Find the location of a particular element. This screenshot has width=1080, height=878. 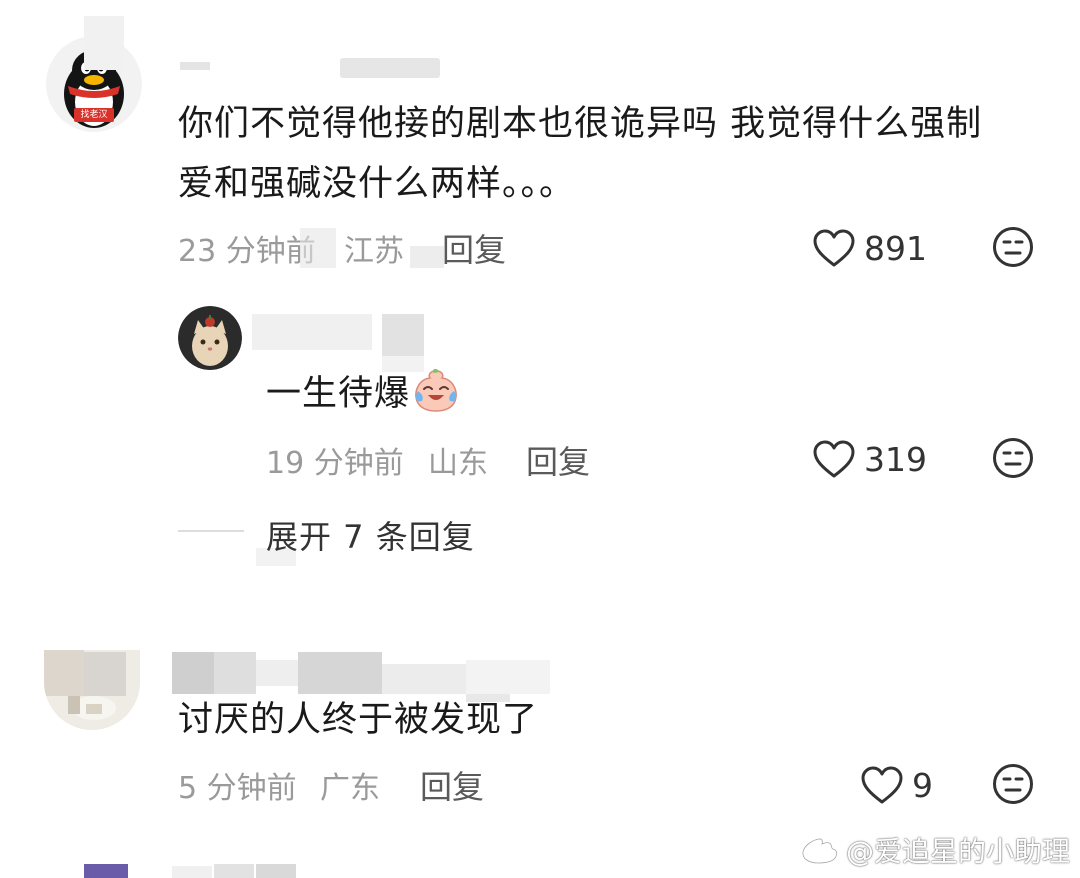

avatar-badge: 找老汉 is located at coordinates (94, 115).